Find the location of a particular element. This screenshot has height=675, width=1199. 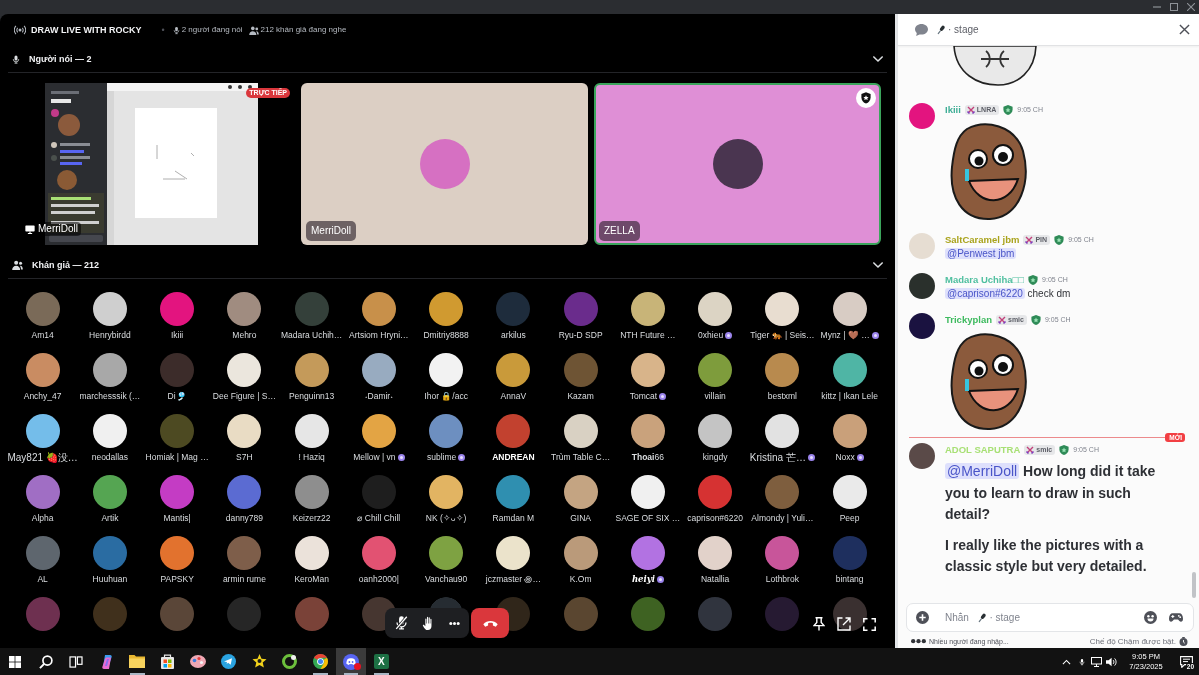

gamepad-icon is located at coordinates (1176, 617).